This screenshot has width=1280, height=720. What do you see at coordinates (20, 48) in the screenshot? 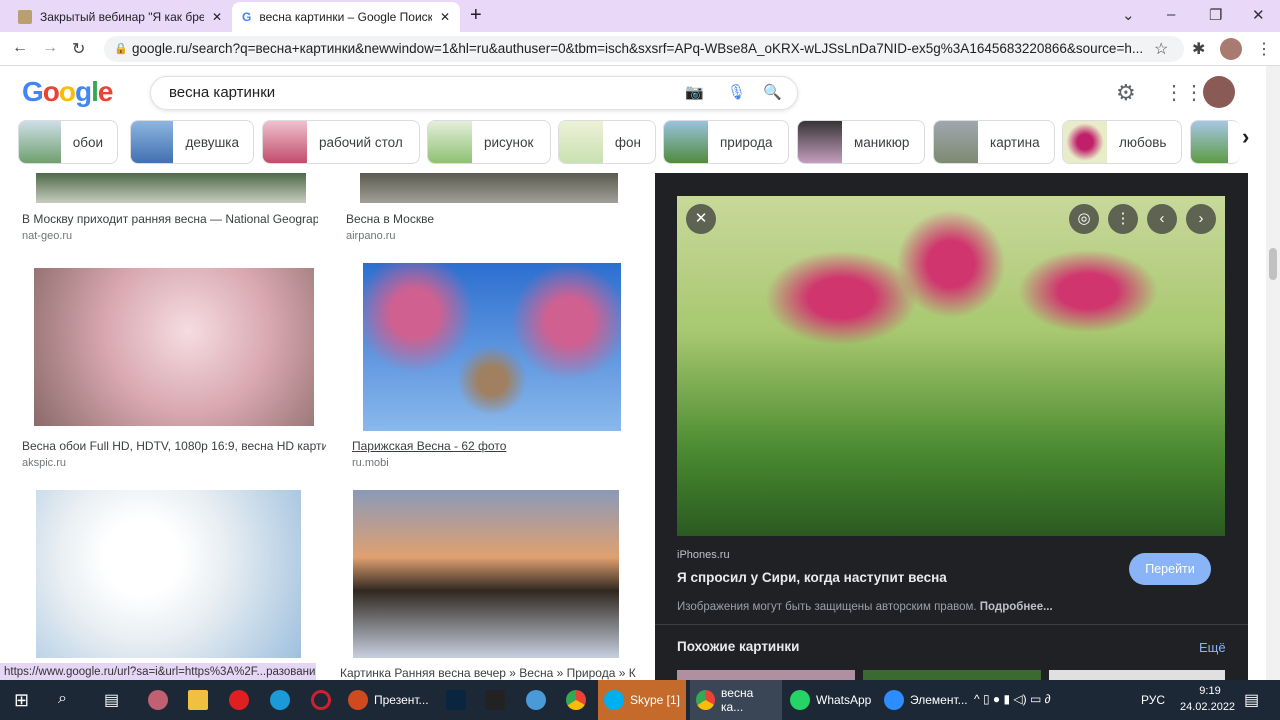
I see `back-icon: ←` at bounding box center [20, 48].